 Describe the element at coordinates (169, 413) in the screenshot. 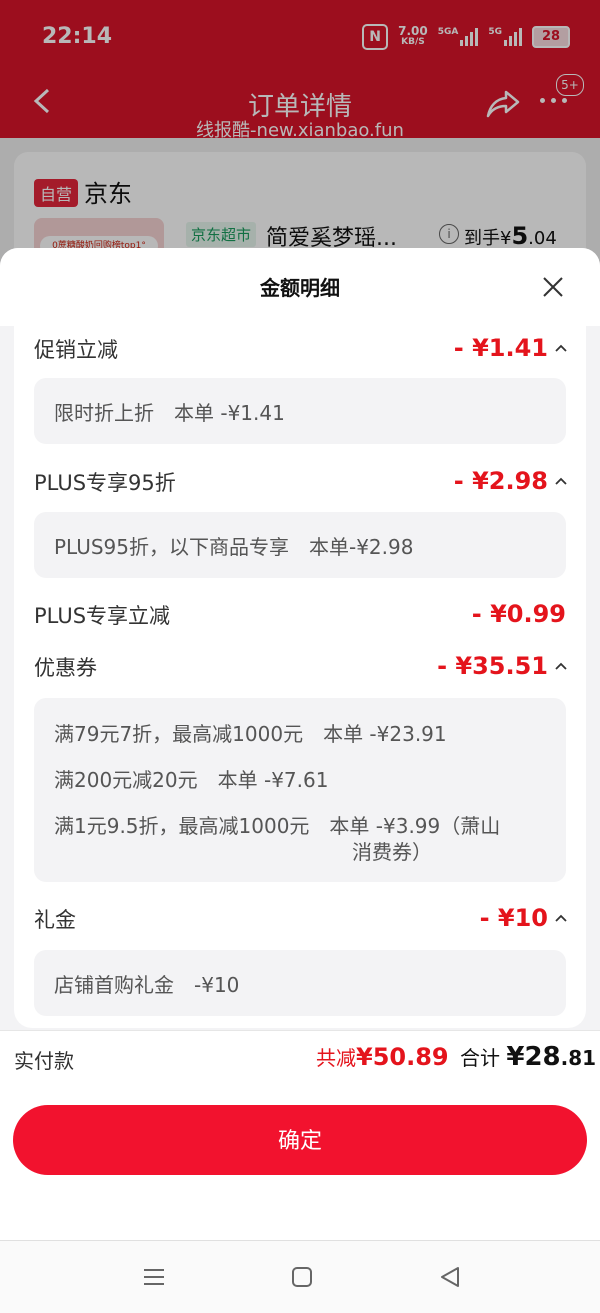

I see `promo-detail: 限时折上折 本单 -¥1.41` at that location.